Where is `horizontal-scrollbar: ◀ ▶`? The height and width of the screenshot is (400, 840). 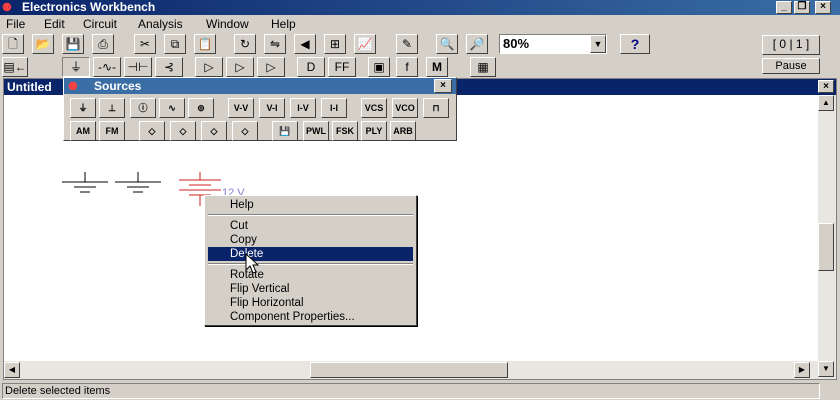
horizontal-scrollbar: ◀ ▶ is located at coordinates (411, 370).